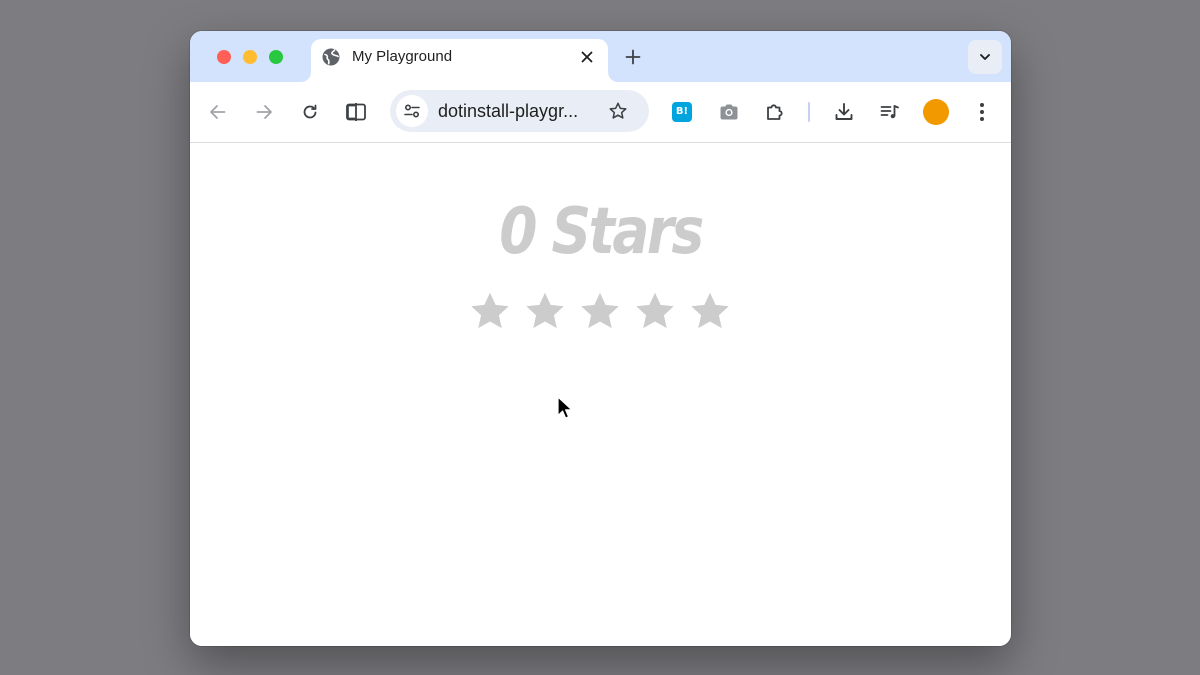 Image resolution: width=1200 pixels, height=675 pixels. Describe the element at coordinates (565, 407) in the screenshot. I see `mouse-cursor-icon` at that location.